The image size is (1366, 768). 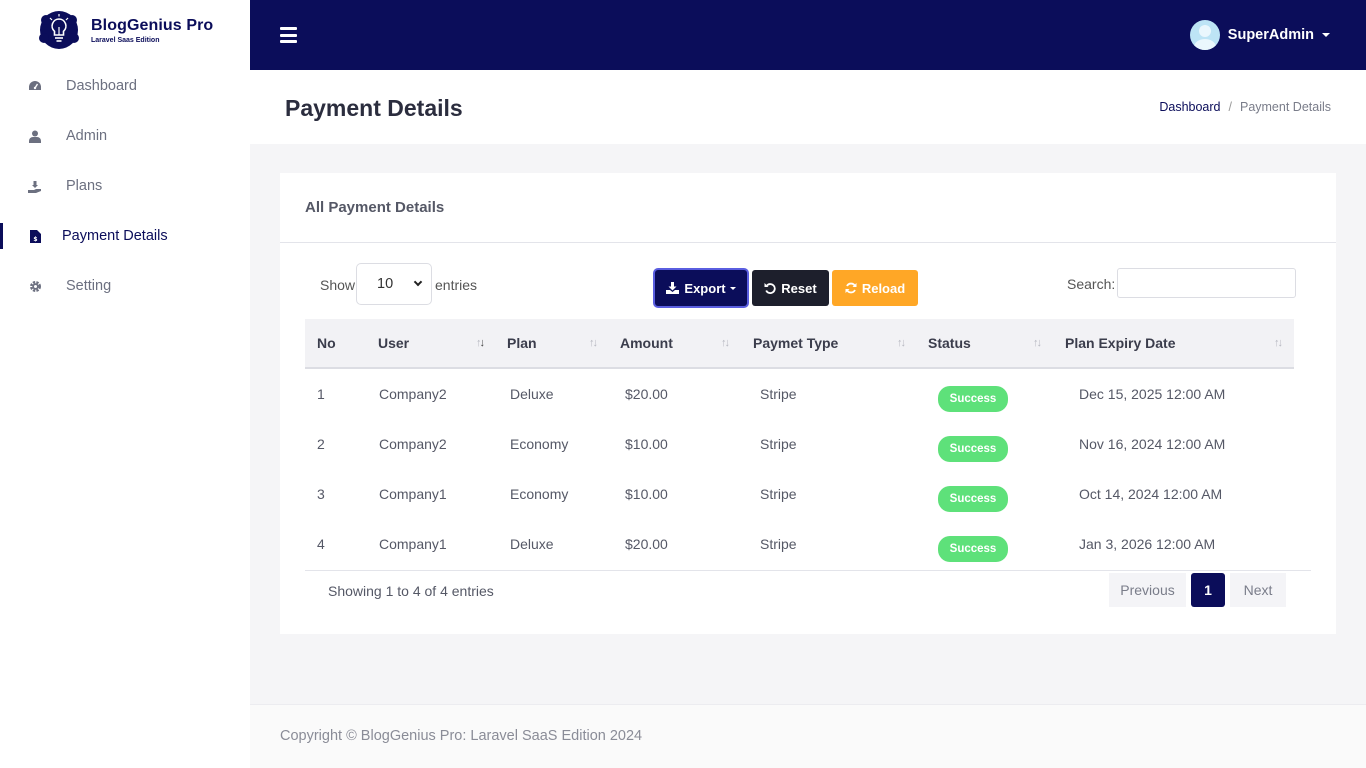 What do you see at coordinates (418, 282) in the screenshot?
I see `chevron-down-icon` at bounding box center [418, 282].